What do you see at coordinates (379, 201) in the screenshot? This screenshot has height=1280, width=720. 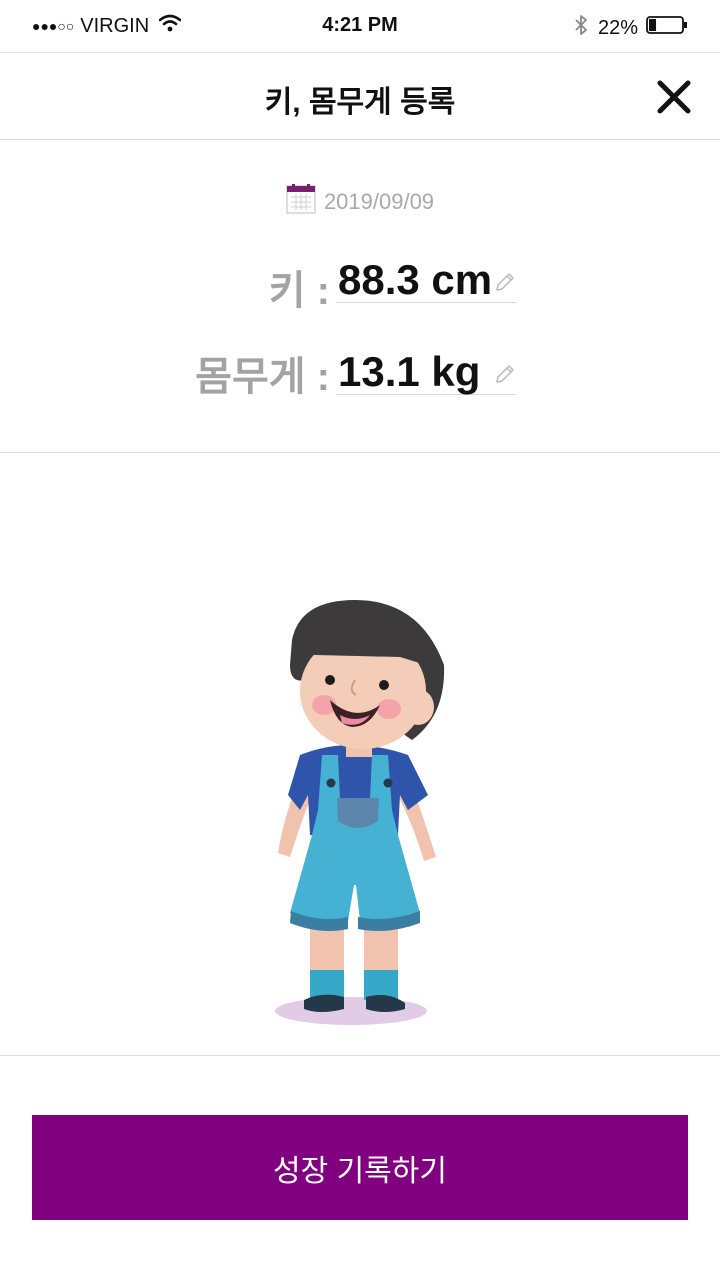 I see `date-text: 2019/09/09` at bounding box center [379, 201].